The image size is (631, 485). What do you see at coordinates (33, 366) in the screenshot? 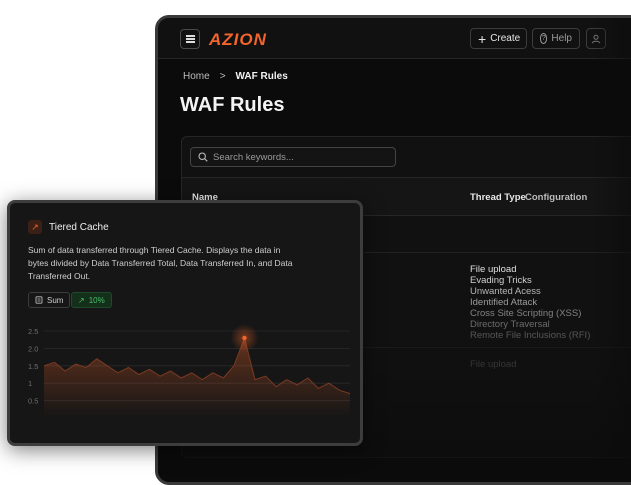
I see `y-tick-label: 1.5` at bounding box center [33, 366].